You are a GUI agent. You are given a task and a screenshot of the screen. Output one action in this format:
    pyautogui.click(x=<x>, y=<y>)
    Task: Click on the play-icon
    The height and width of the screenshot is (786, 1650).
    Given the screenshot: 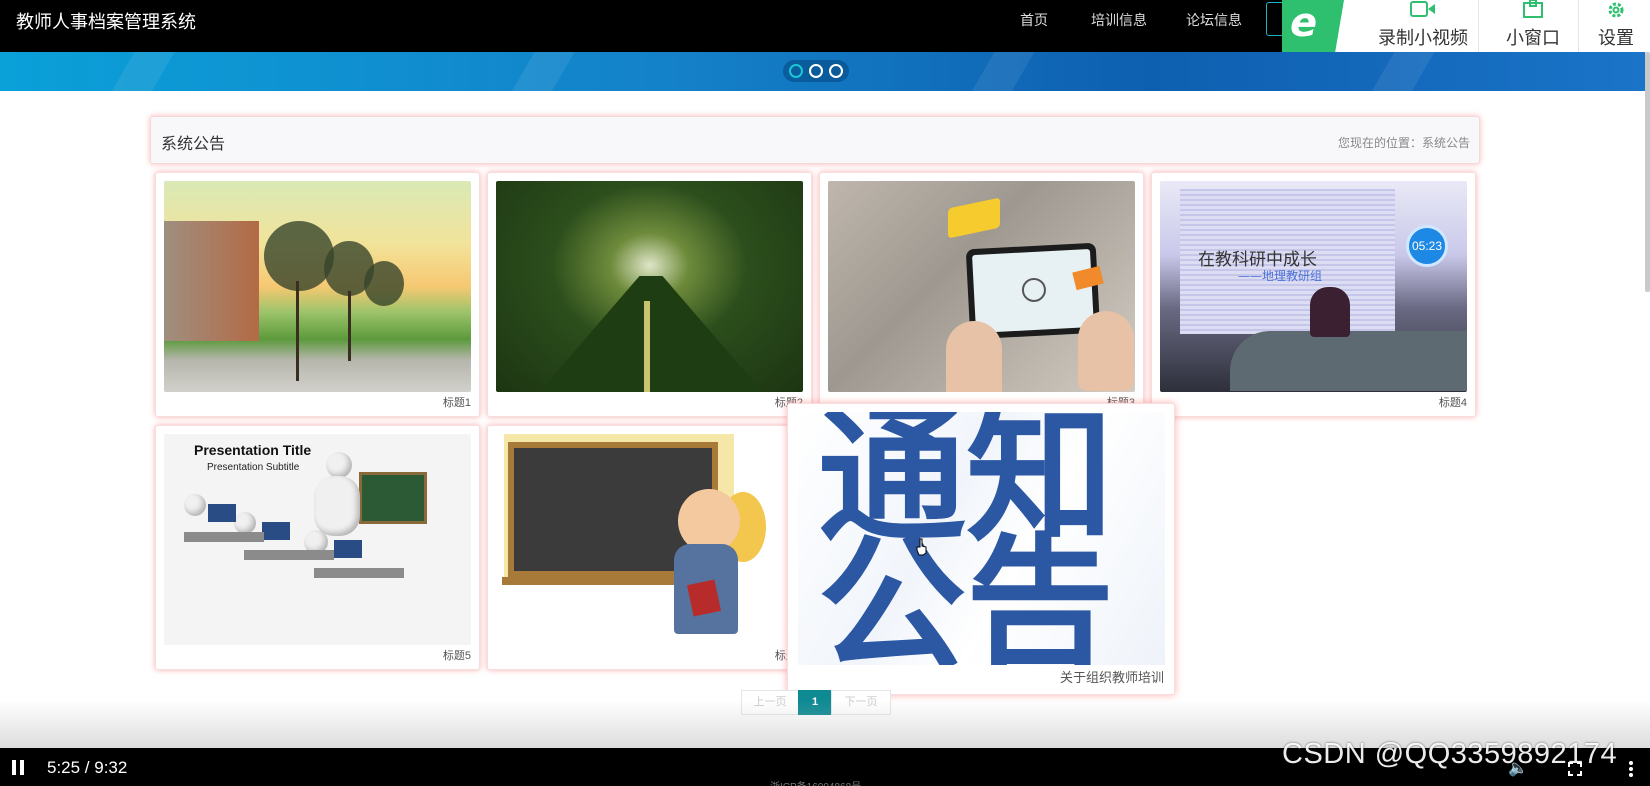 What is the action you would take?
    pyautogui.click(x=1034, y=290)
    